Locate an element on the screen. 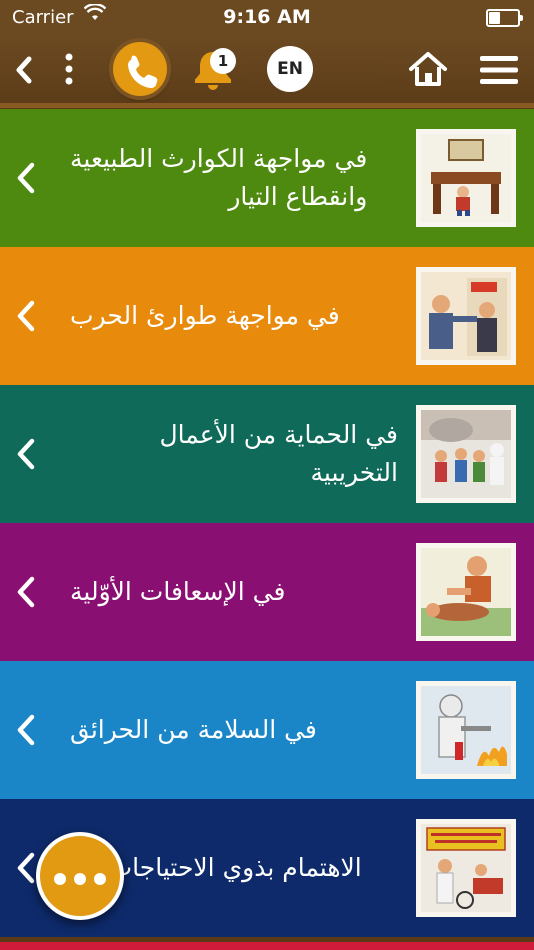  list-item-sabotage-protection: في الحماية من الأعمال التخريبية is located at coordinates (267, 454).